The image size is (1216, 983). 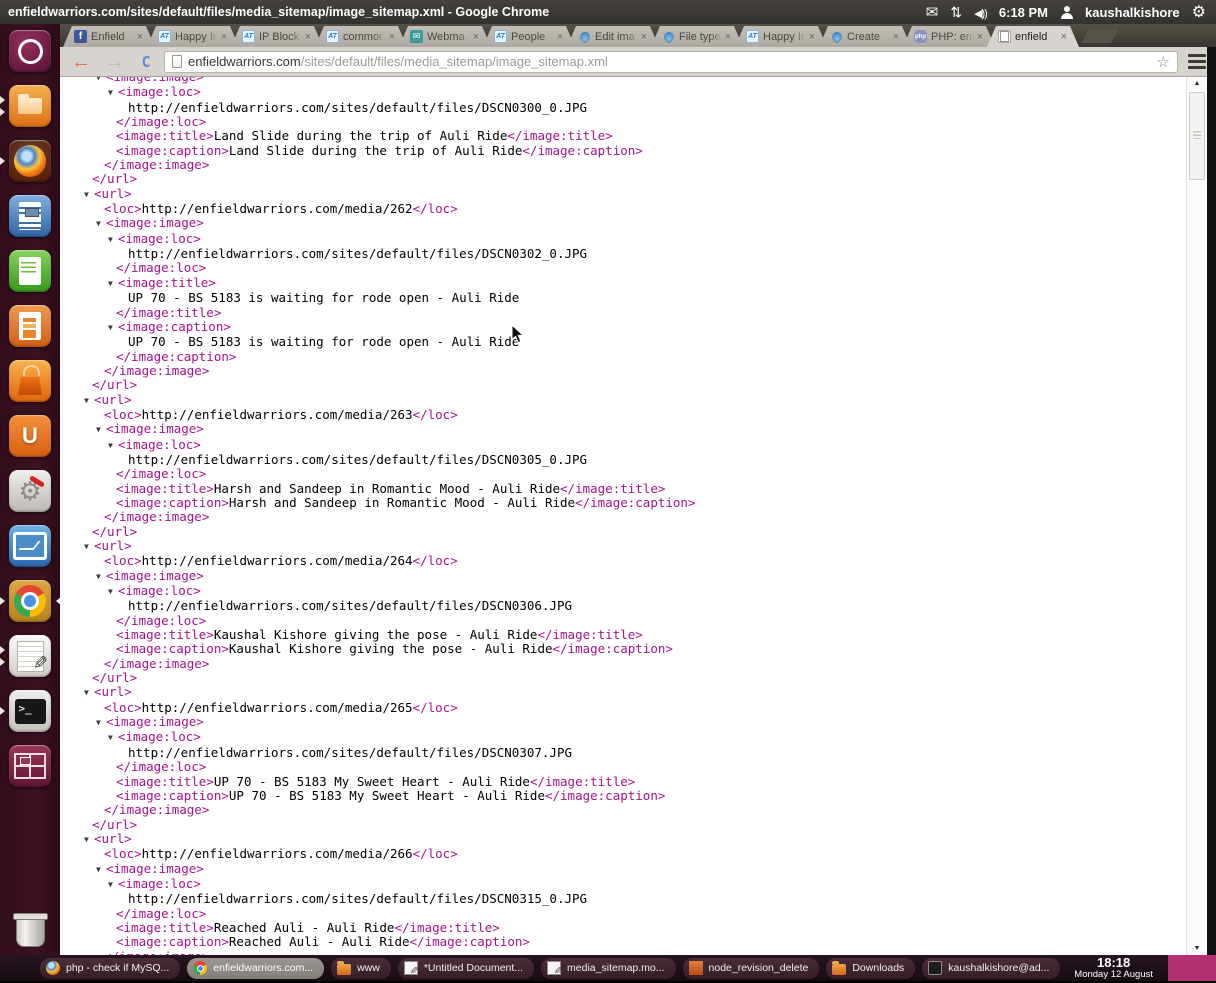 I want to click on launcher-libreoffice-impress, so click(x=30, y=326).